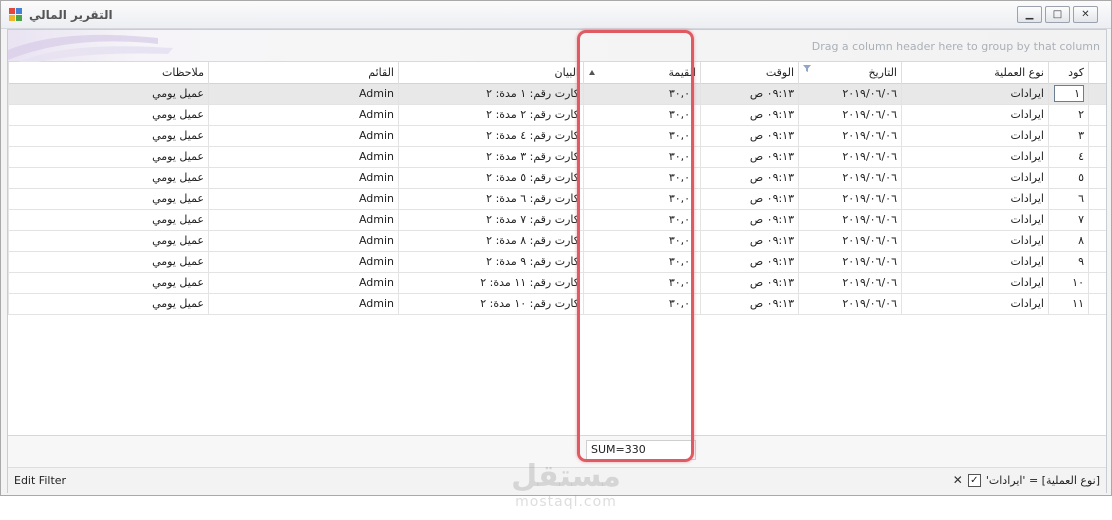  What do you see at coordinates (490, 220) in the screenshot?
I see `cell-description: كارت رقم: ٧ مدة: ٢` at bounding box center [490, 220].